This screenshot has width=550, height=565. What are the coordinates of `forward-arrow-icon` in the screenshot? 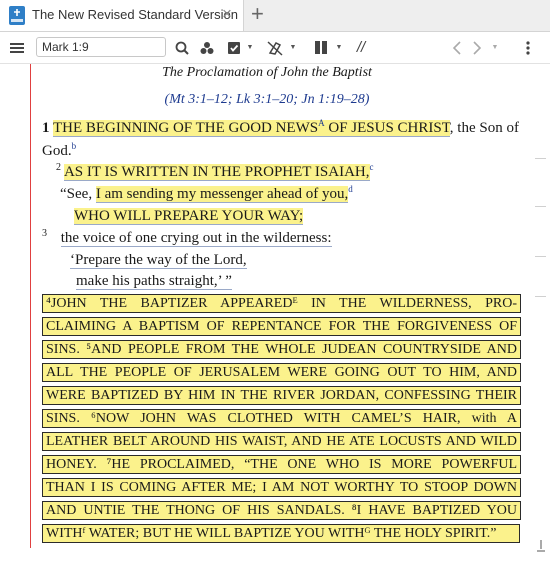 It's located at (477, 47).